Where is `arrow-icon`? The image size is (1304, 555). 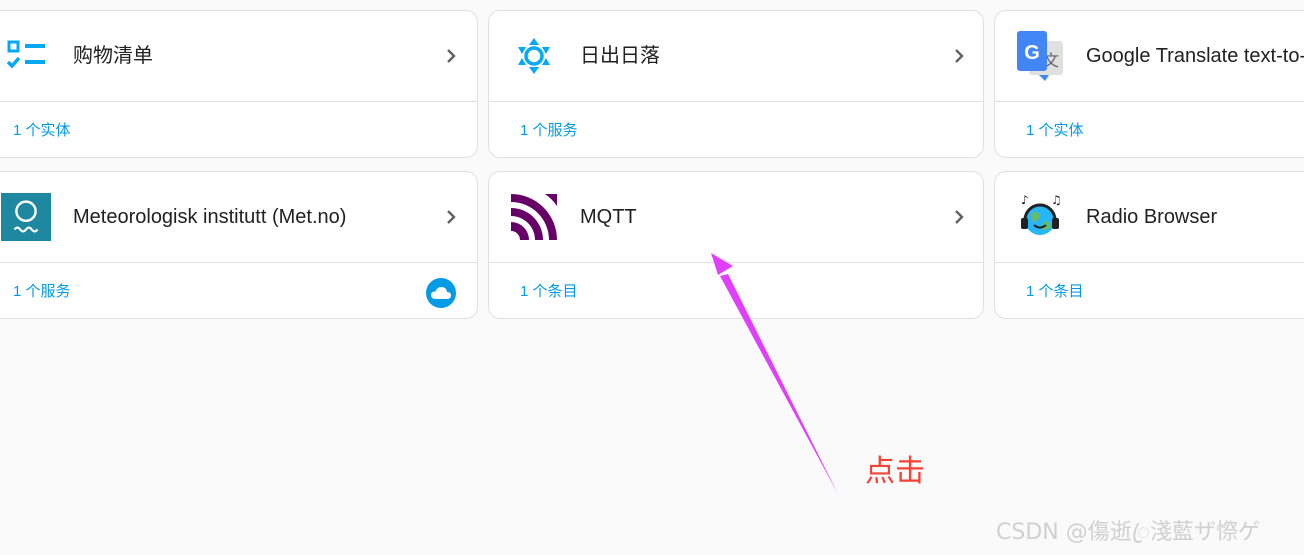 arrow-icon is located at coordinates (774, 373).